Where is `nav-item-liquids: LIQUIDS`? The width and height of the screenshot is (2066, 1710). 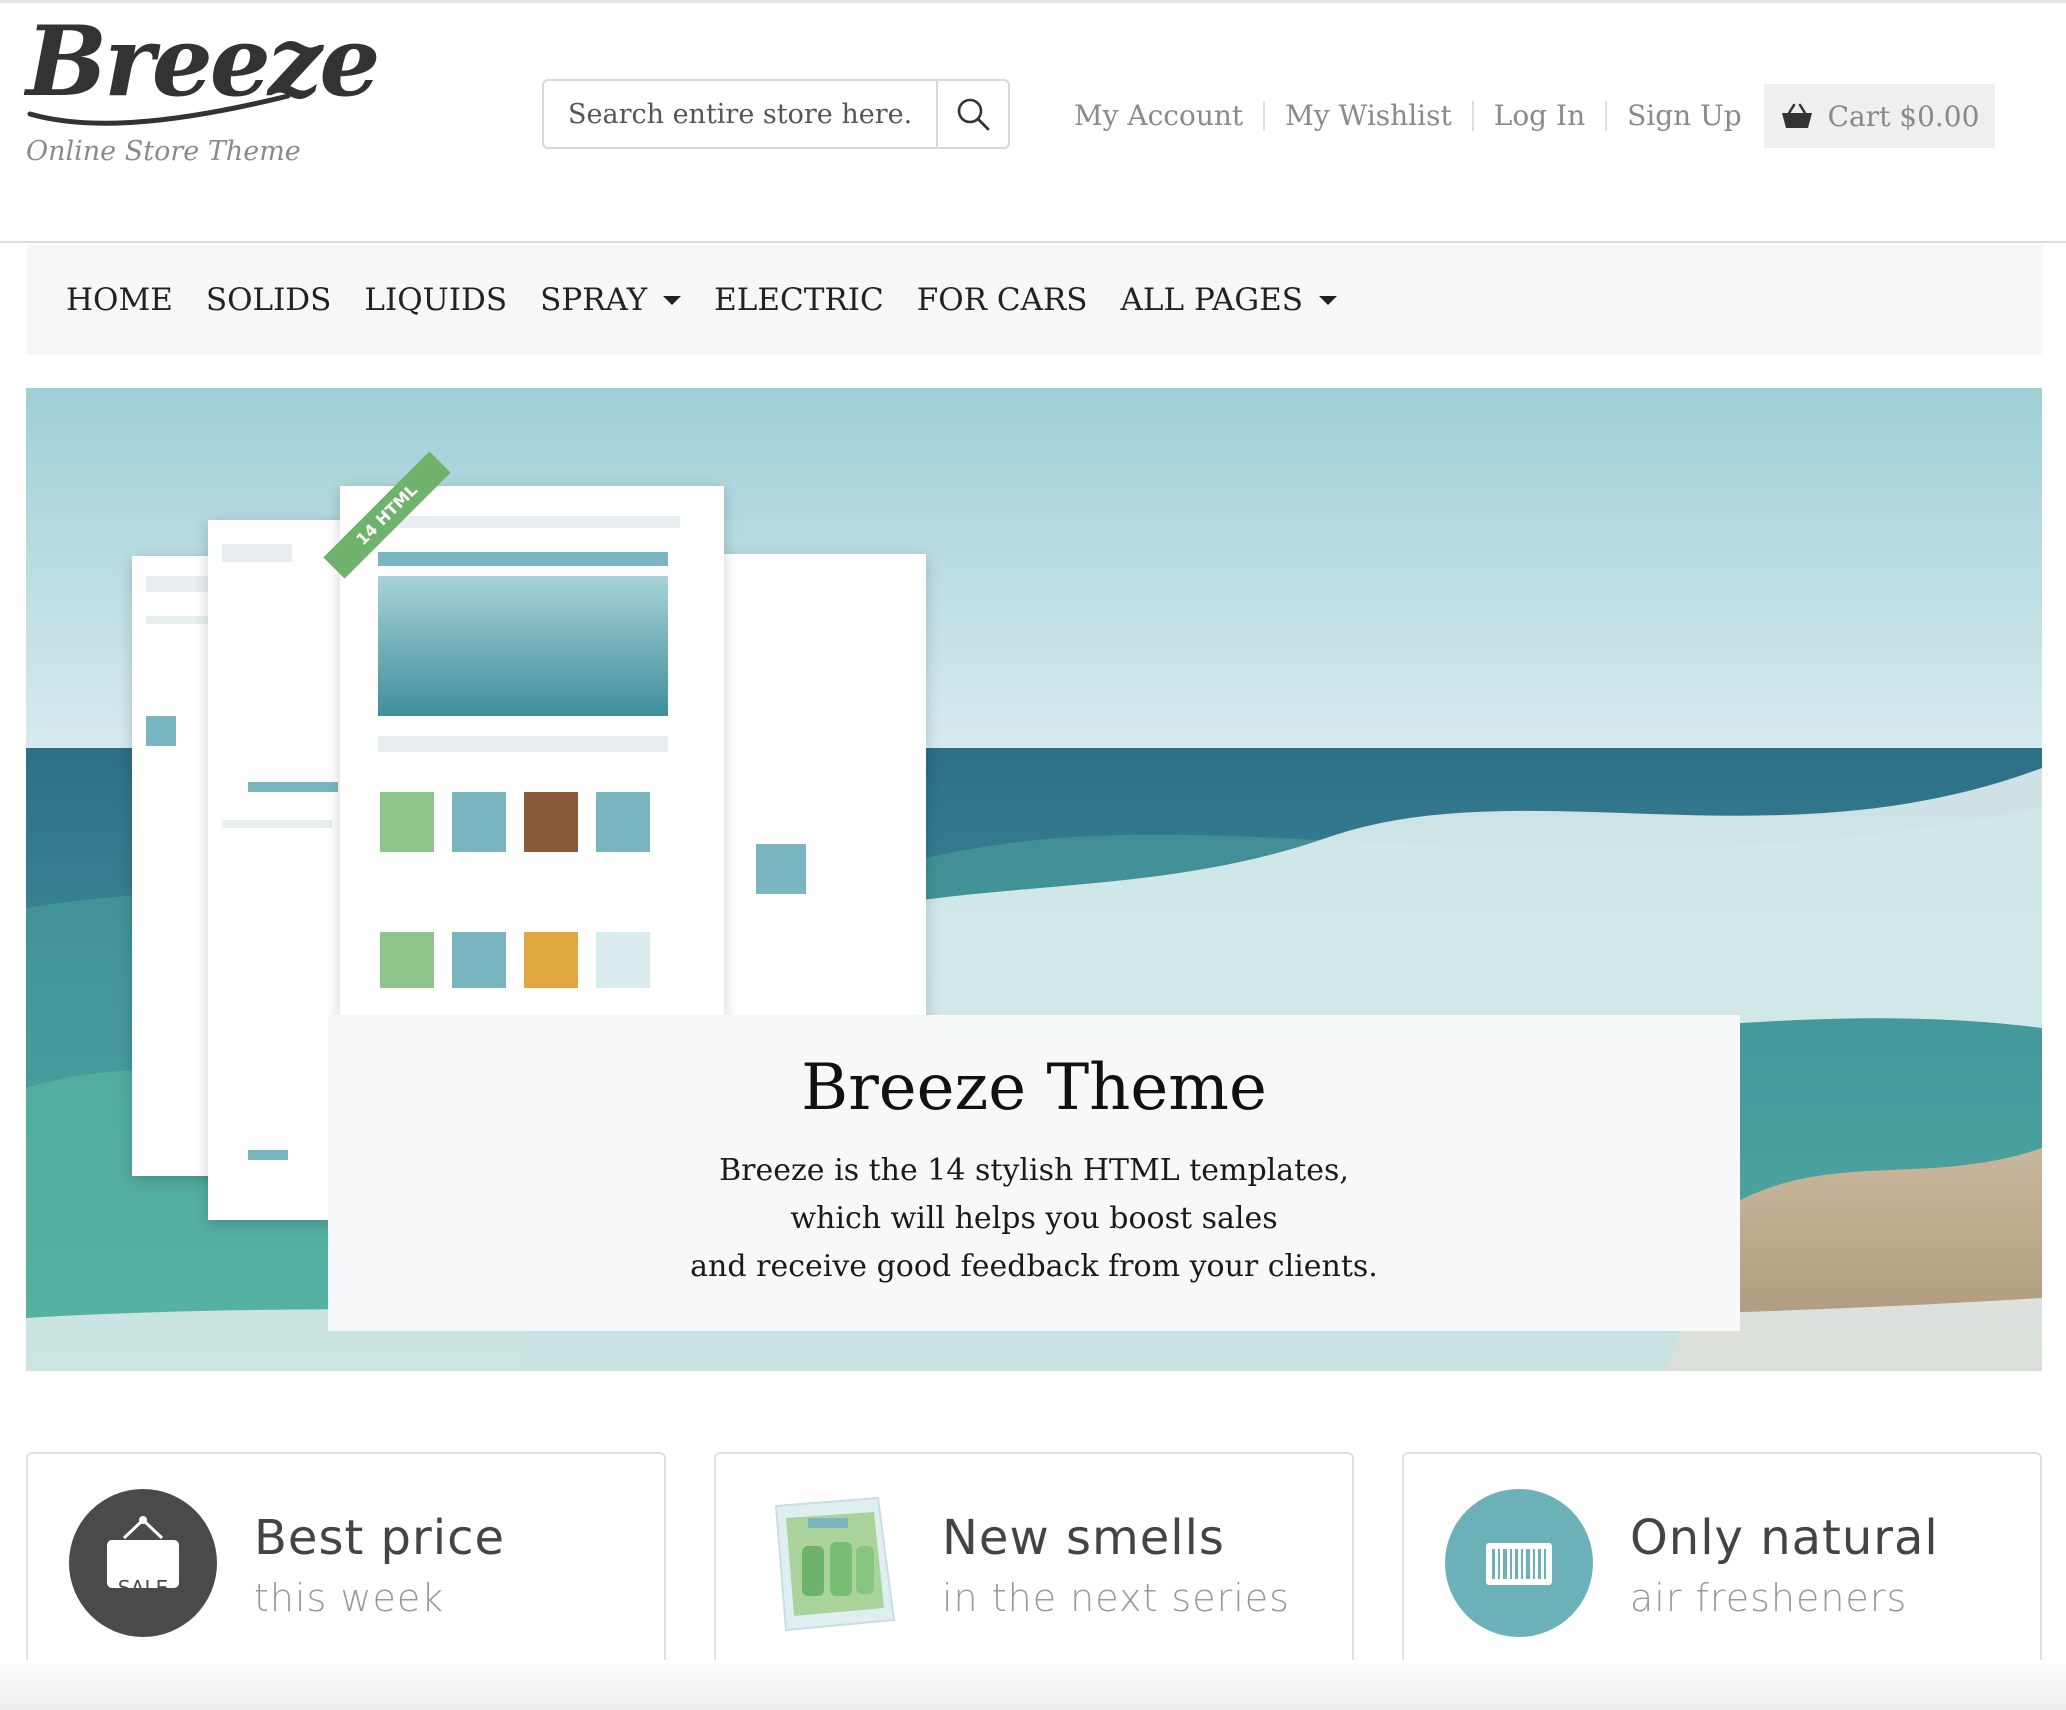
nav-item-liquids: LIQUIDS is located at coordinates (435, 300).